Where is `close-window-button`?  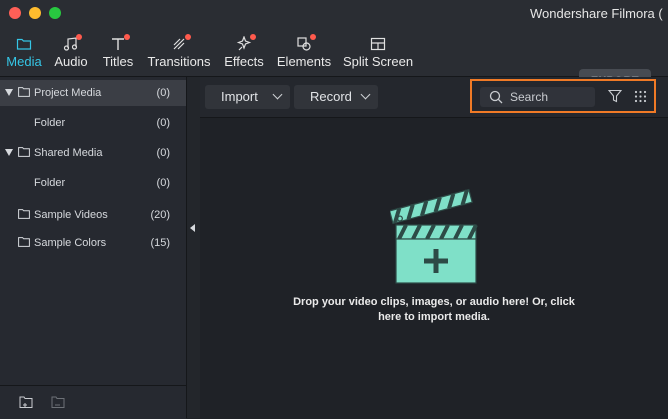
close-window-button is located at coordinates (15, 13).